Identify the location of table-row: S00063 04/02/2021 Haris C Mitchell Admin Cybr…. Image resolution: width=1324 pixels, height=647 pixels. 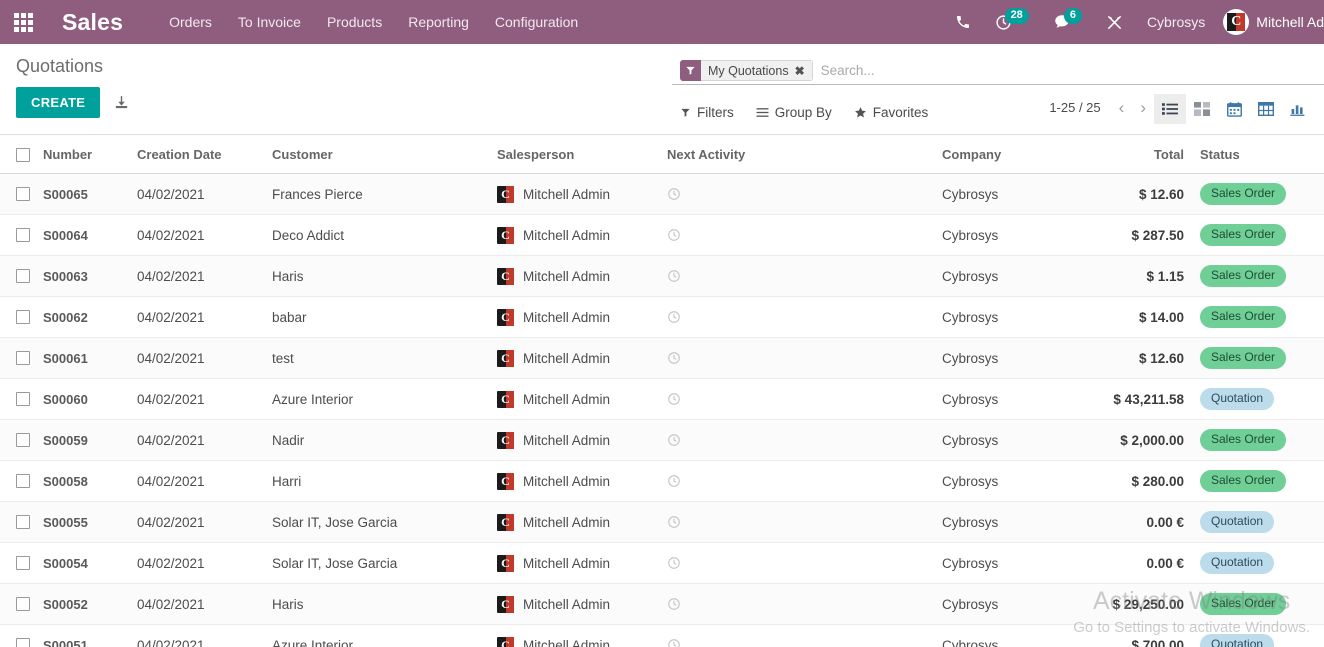
(662, 276).